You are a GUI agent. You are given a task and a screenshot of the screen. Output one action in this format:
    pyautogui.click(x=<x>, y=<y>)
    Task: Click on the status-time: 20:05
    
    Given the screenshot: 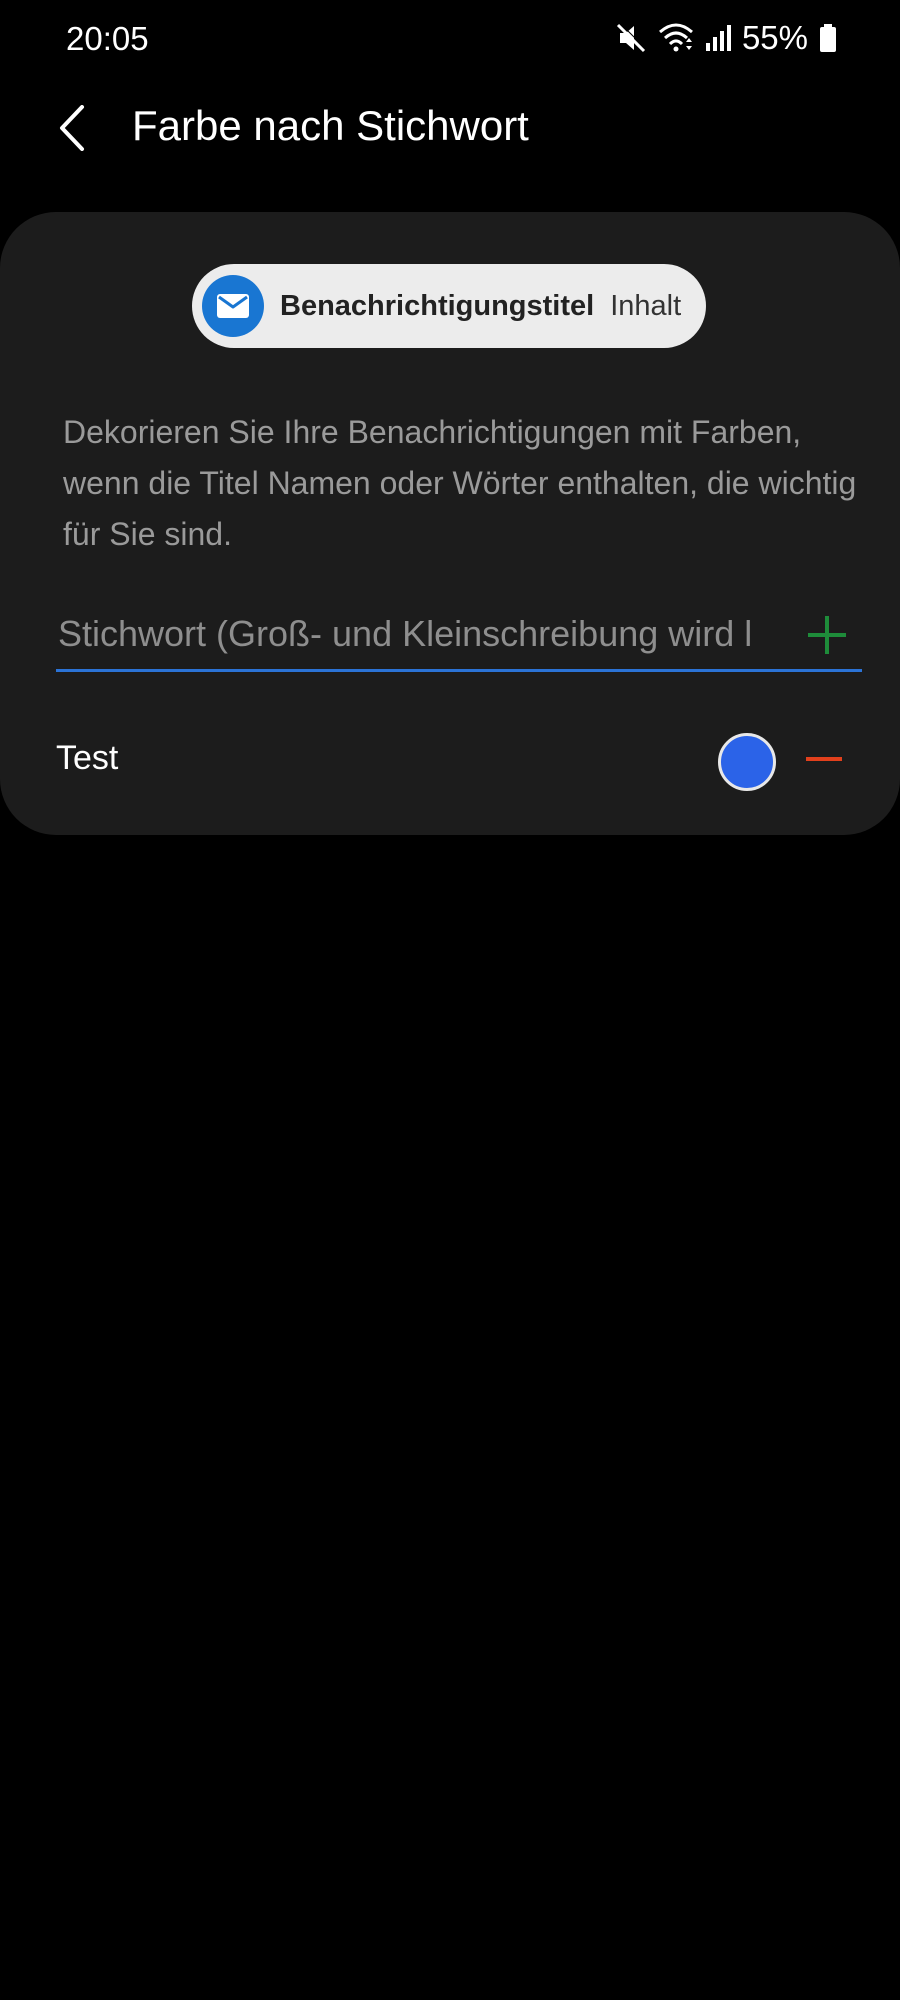 What is the action you would take?
    pyautogui.click(x=107, y=38)
    